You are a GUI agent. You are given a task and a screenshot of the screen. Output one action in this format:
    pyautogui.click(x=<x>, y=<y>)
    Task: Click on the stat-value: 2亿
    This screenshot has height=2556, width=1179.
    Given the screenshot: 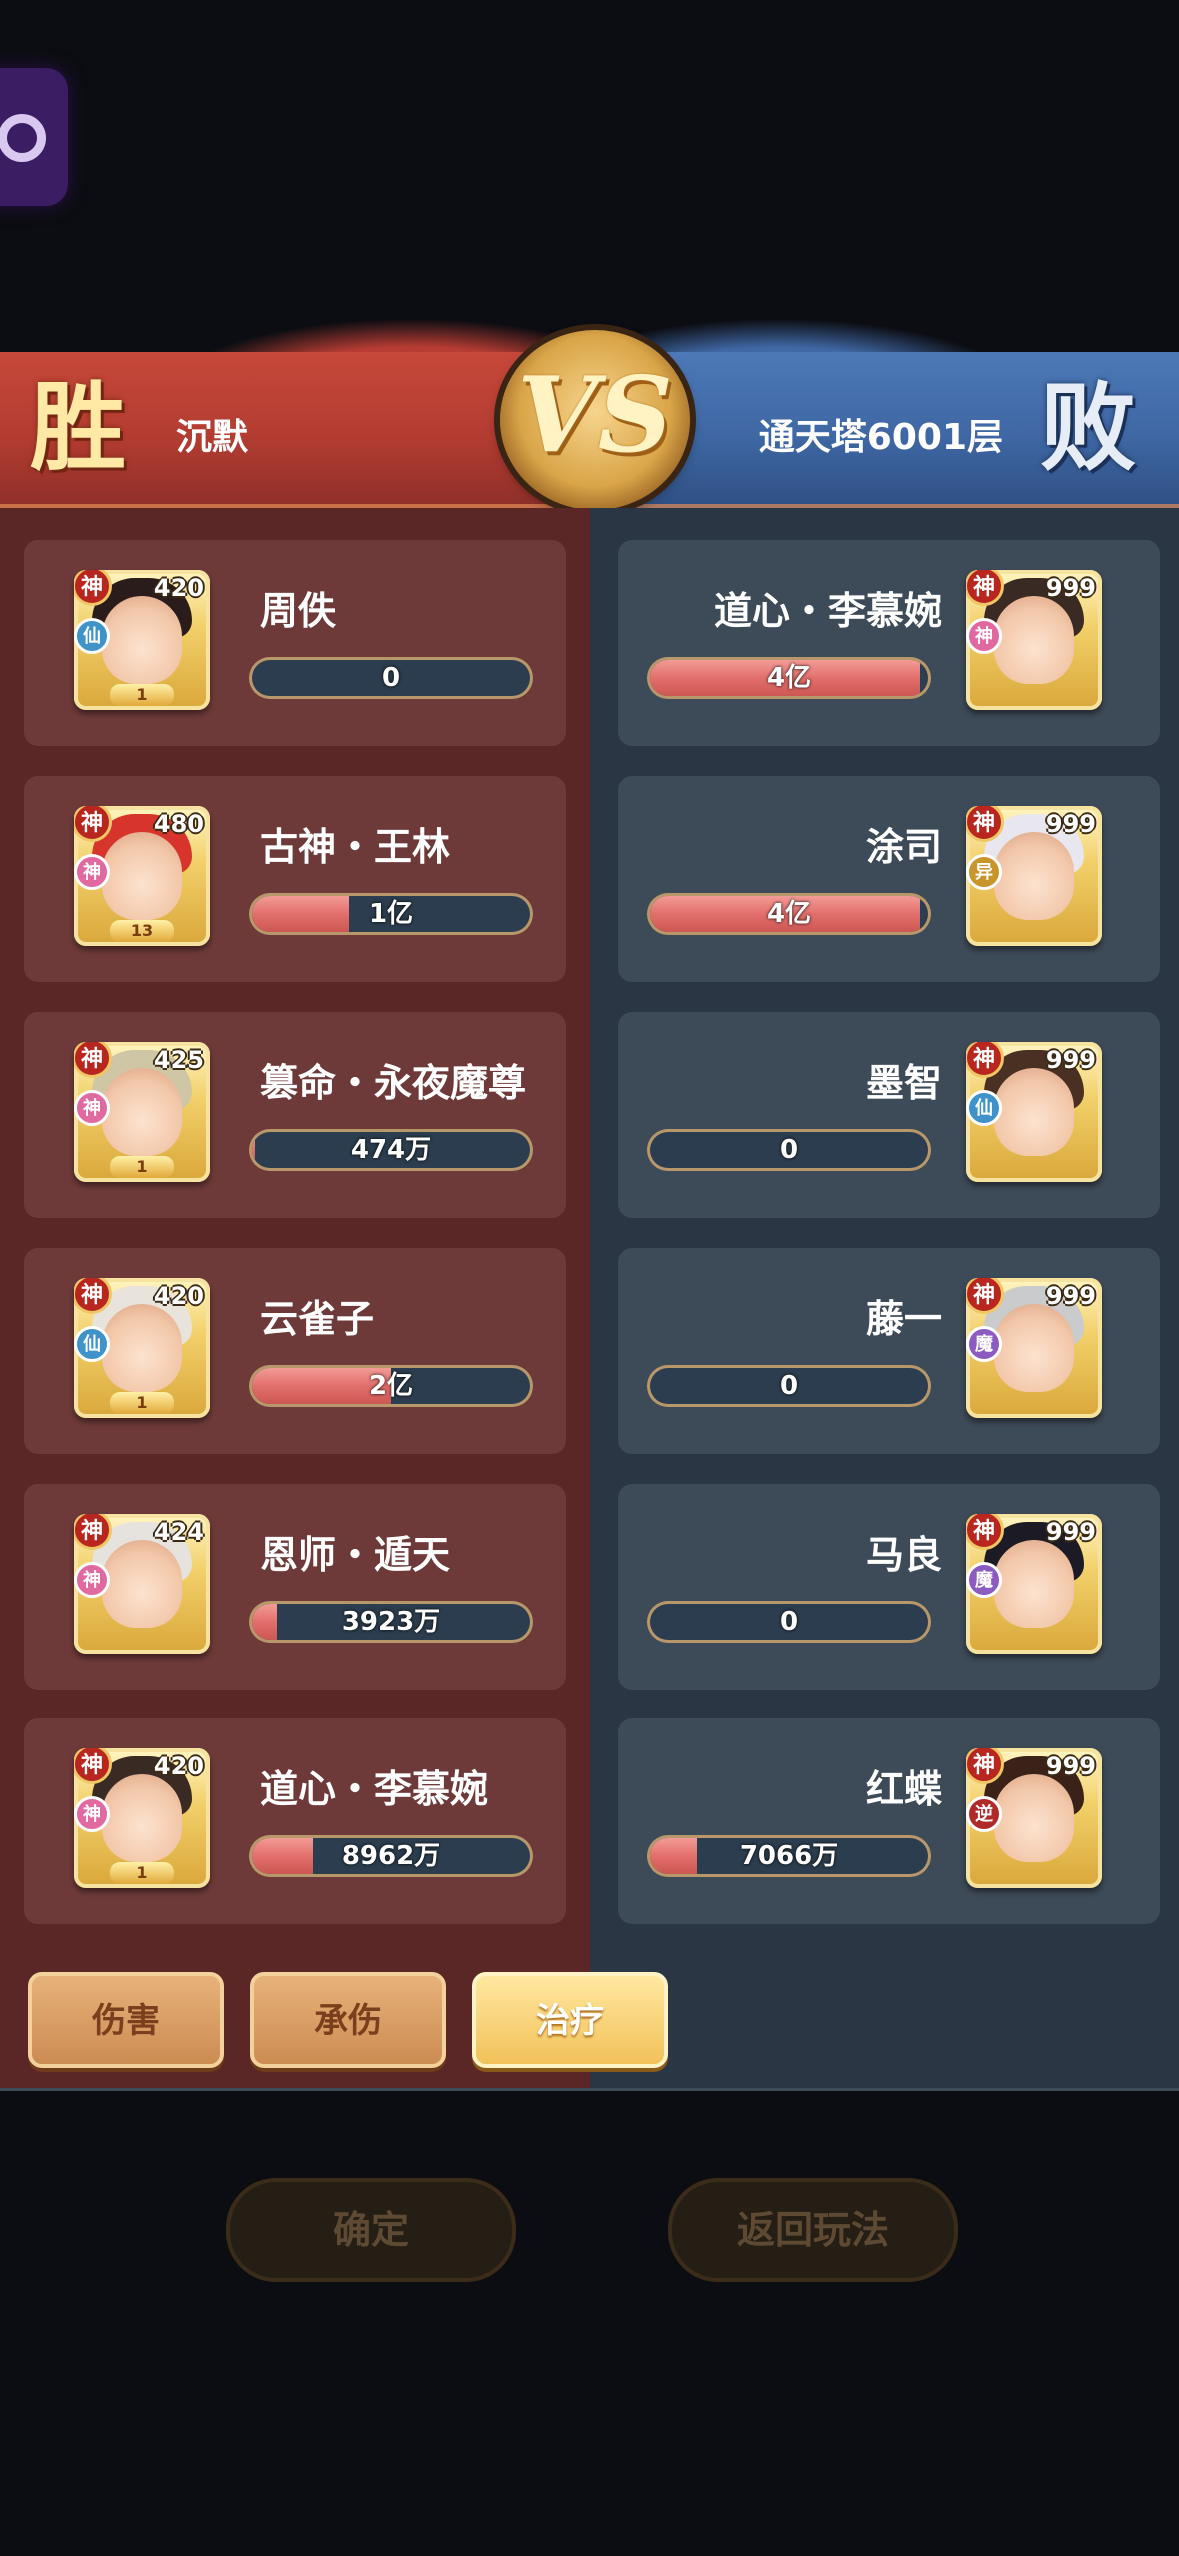 What is the action you would take?
    pyautogui.click(x=391, y=1386)
    